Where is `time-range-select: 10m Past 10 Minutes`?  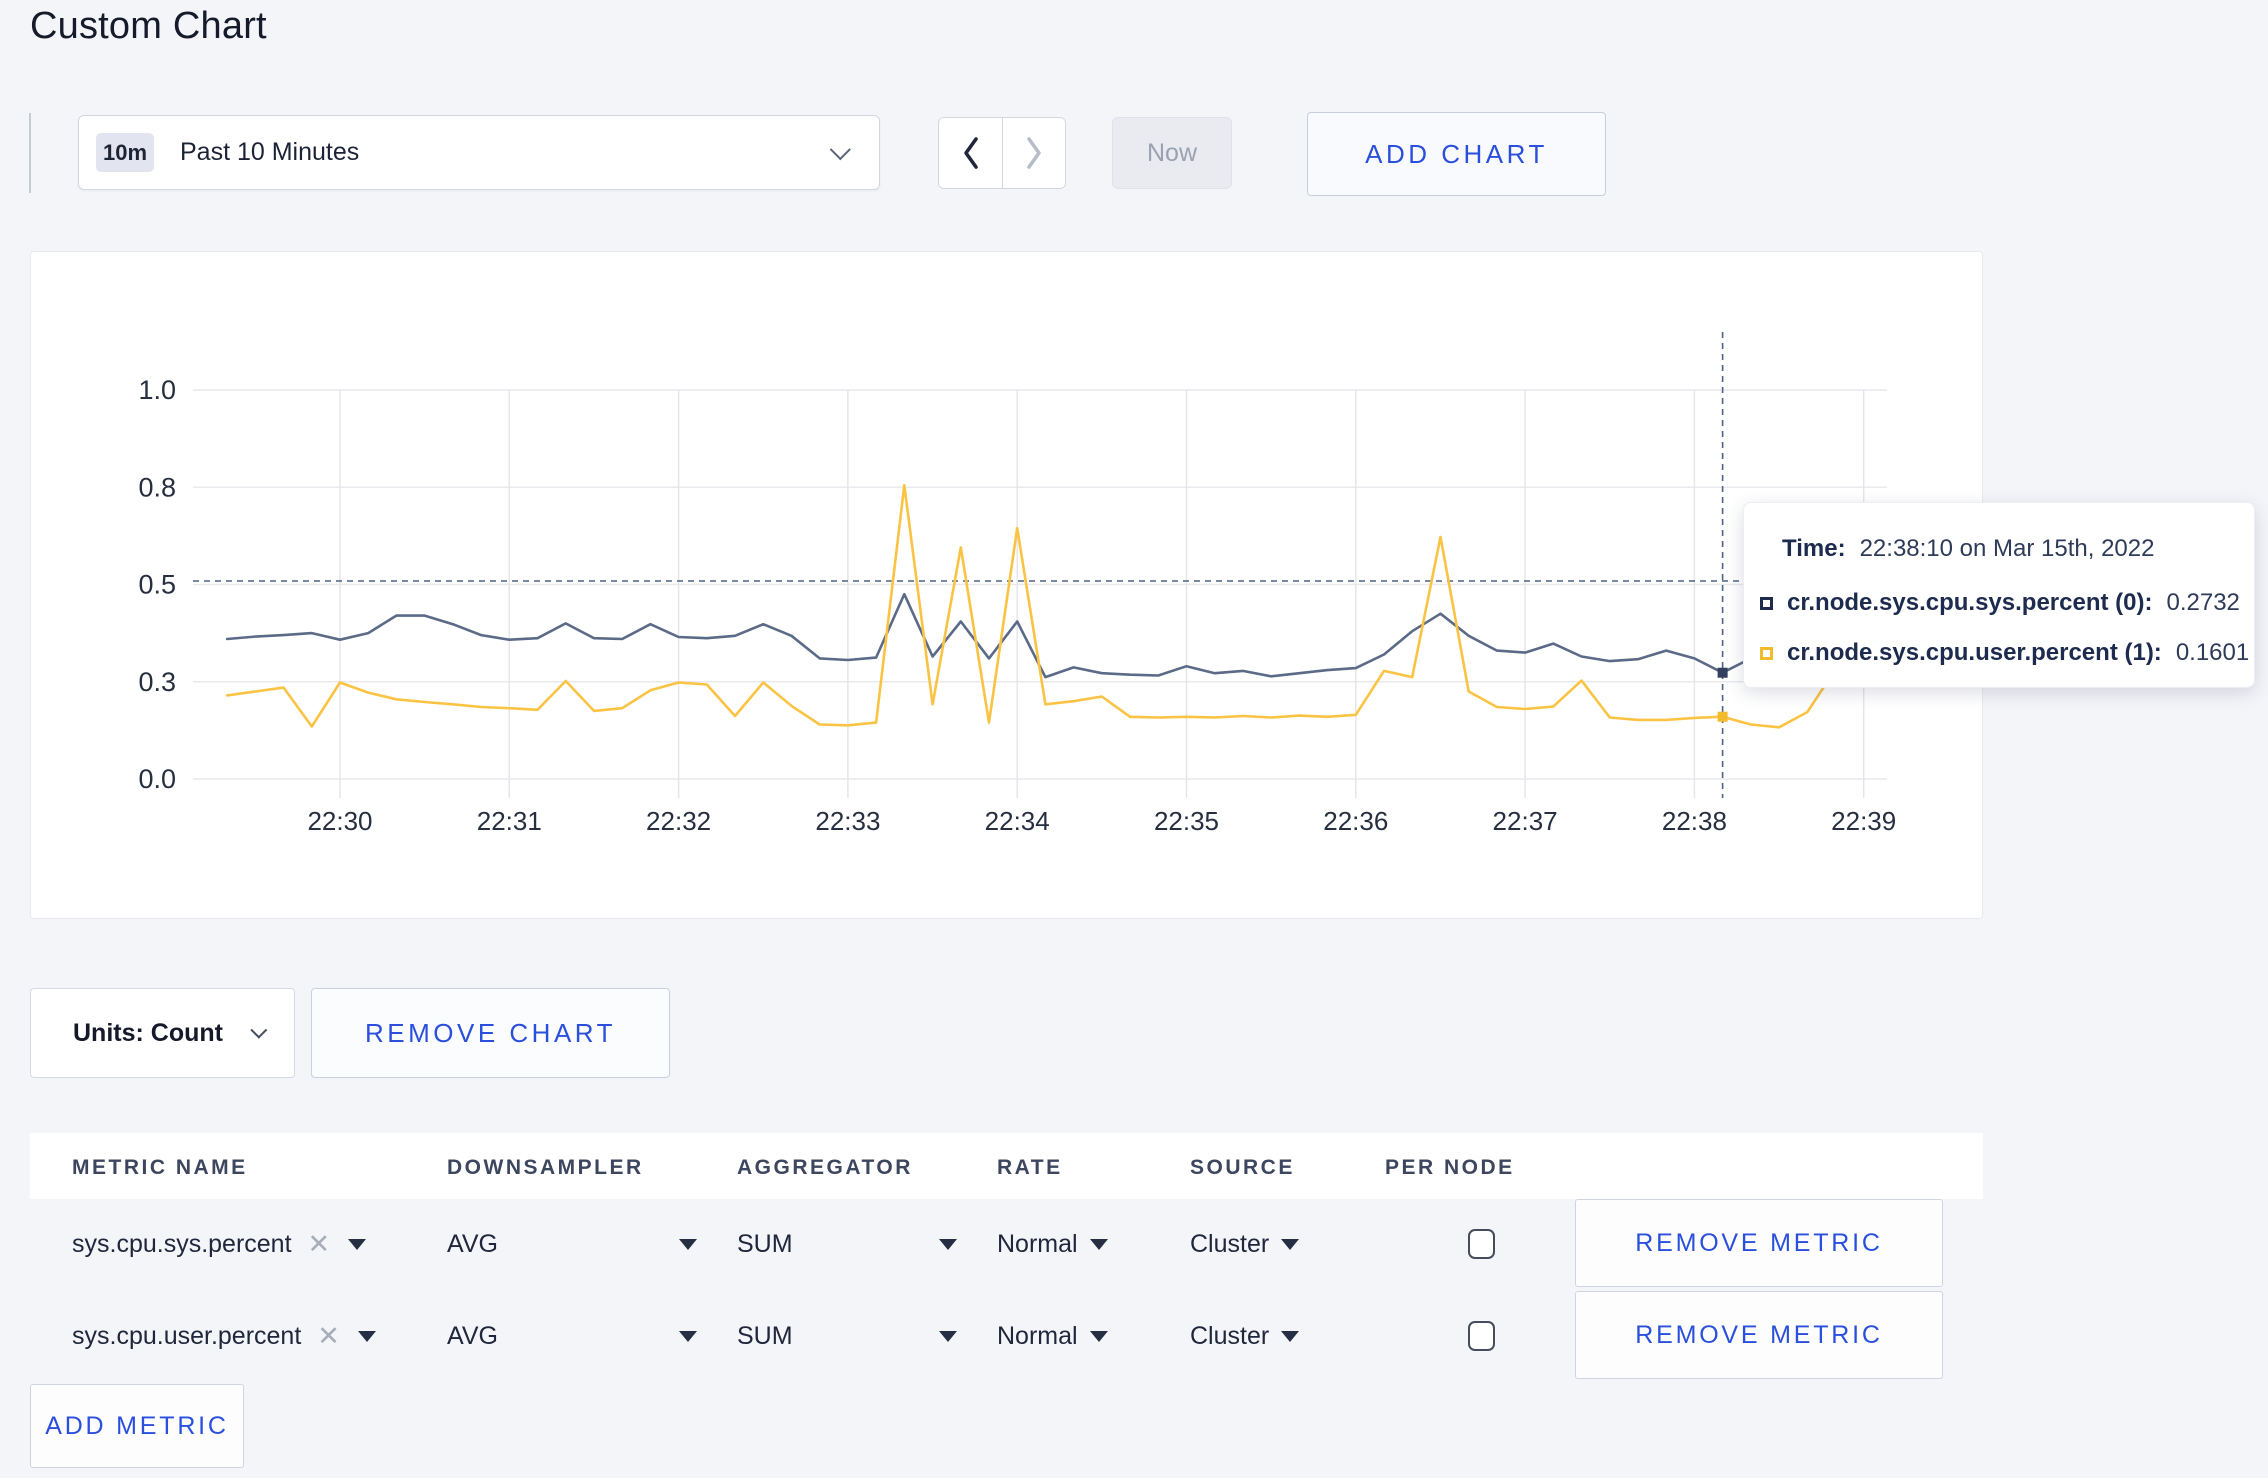 time-range-select: 10m Past 10 Minutes is located at coordinates (479, 152).